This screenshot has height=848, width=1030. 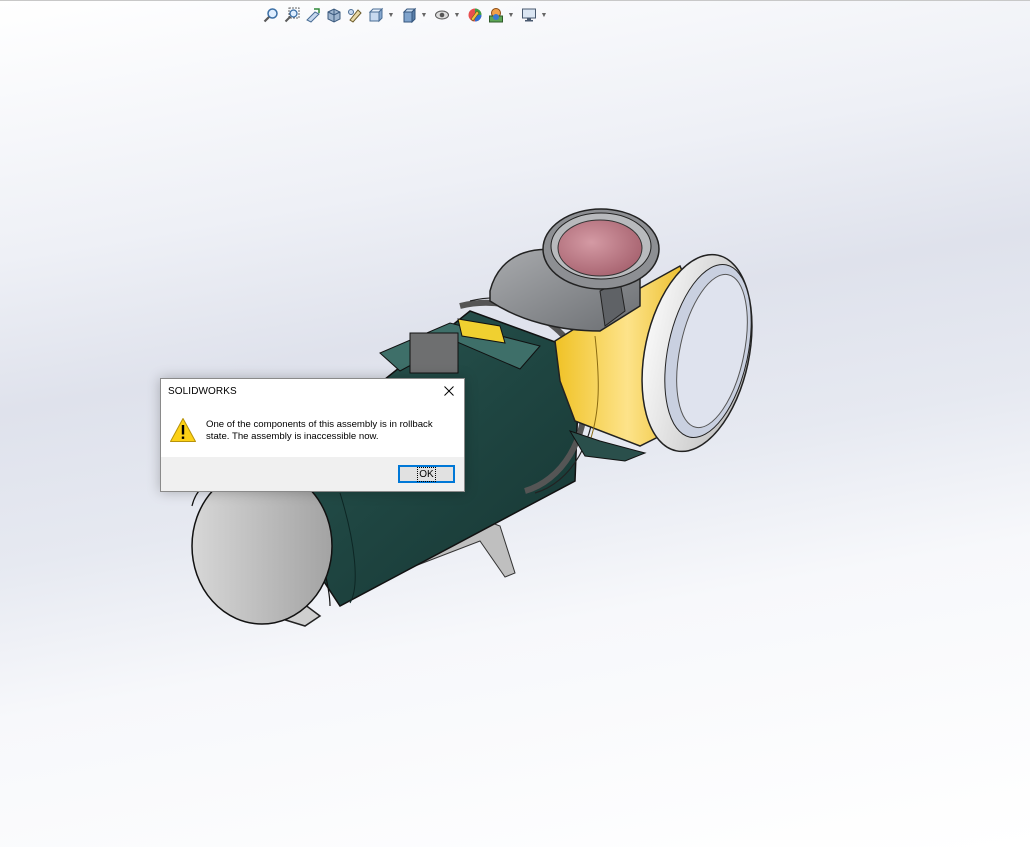 I want to click on warning-icon, so click(x=183, y=430).